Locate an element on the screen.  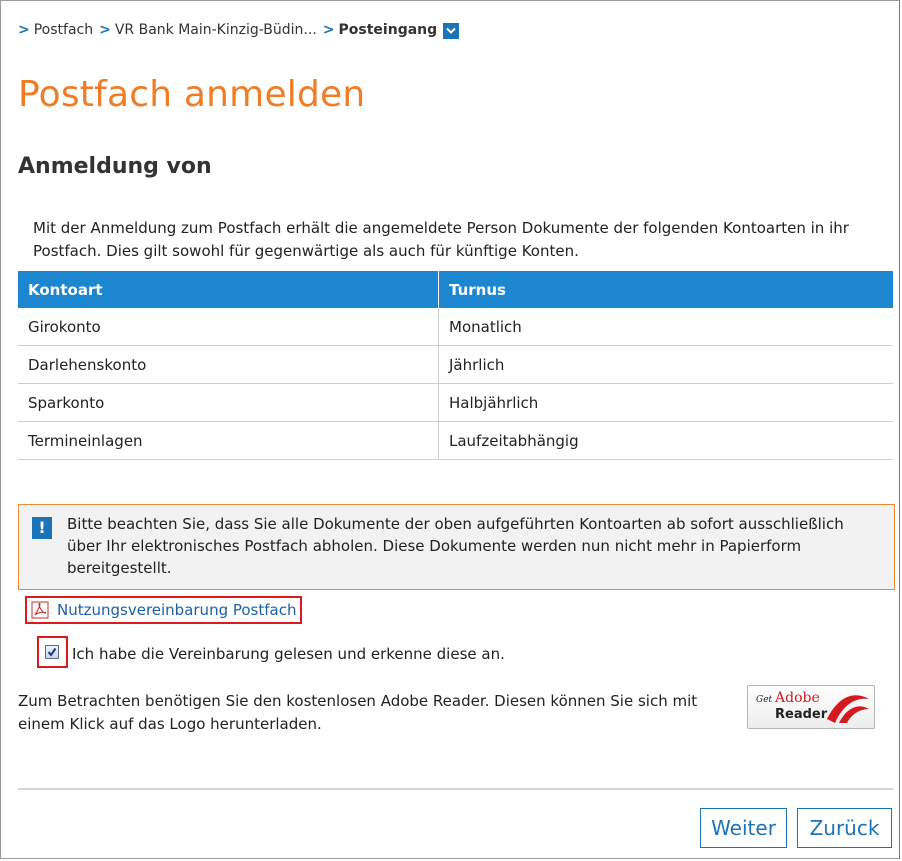
folder-dropdown-button is located at coordinates (451, 31).